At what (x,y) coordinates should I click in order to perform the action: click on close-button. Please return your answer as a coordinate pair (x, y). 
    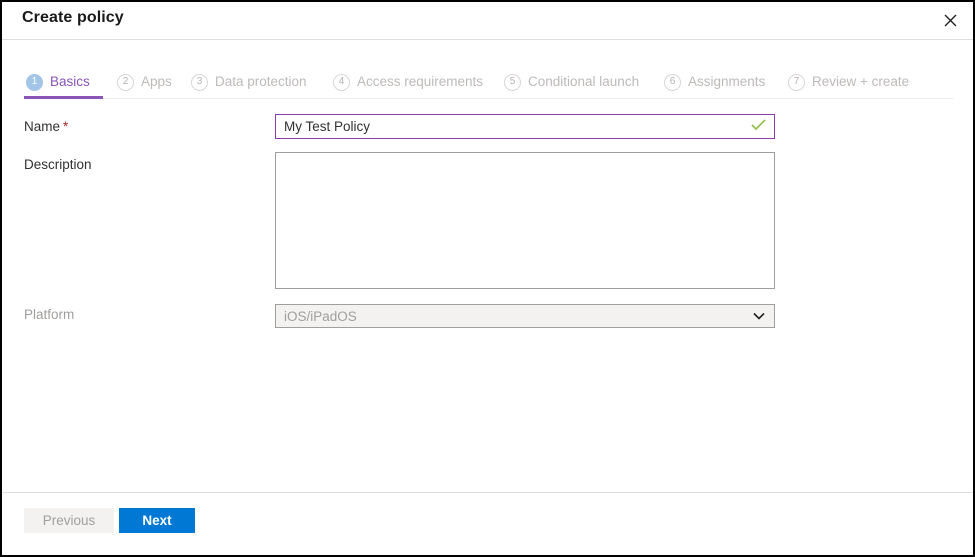
    Looking at the image, I should click on (950, 20).